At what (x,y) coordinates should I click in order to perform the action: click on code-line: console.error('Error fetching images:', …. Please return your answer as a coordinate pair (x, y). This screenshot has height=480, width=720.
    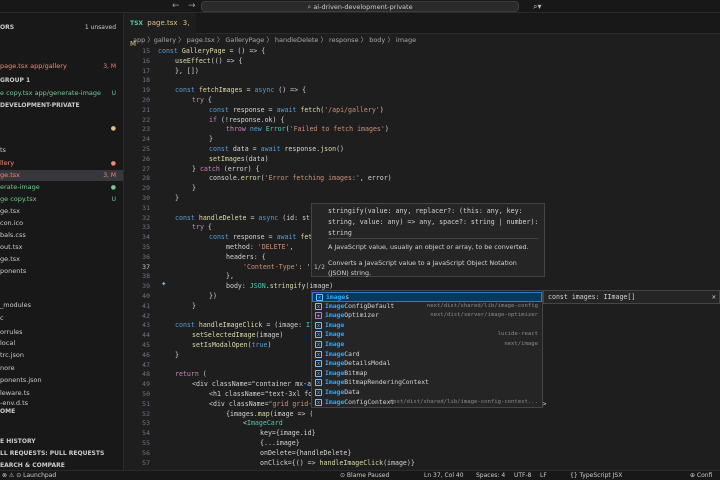
    Looking at the image, I should click on (300, 179).